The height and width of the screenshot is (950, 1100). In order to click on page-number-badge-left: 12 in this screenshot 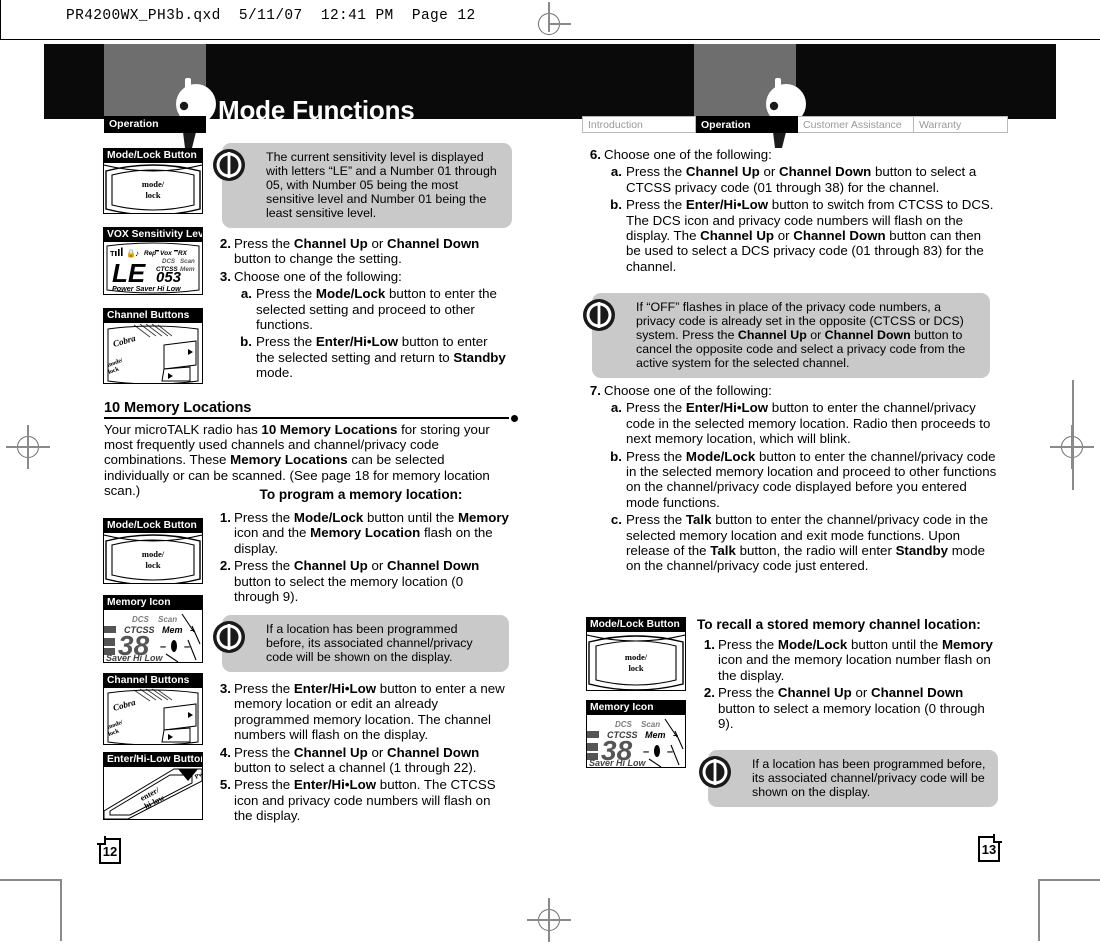, I will do `click(110, 851)`.